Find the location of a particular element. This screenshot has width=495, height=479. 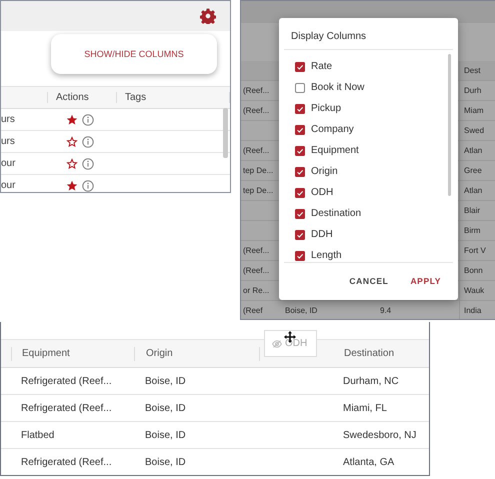

column-header: Dest is located at coordinates (472, 70).